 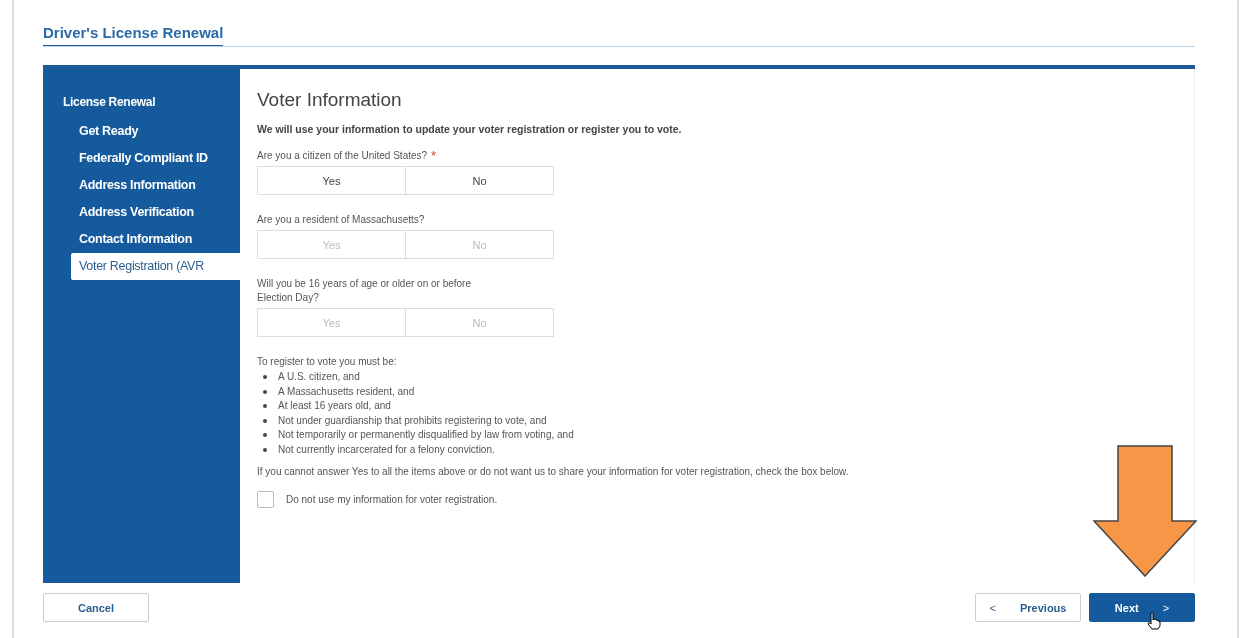 I want to click on requirement-text: A U.S. citizen, and, so click(x=319, y=377).